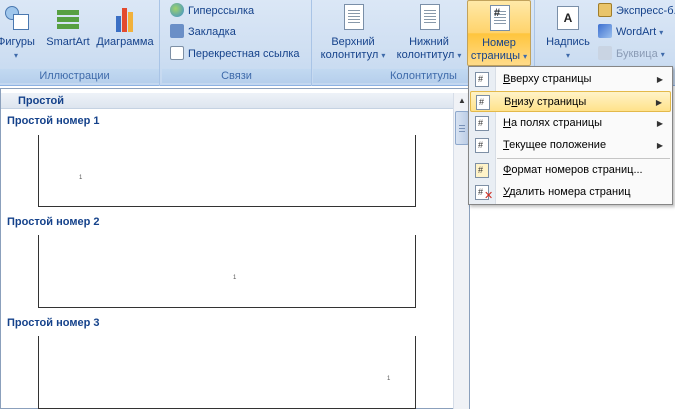  Describe the element at coordinates (68, 42) in the screenshot. I see `smartart-label: SmartArt` at that location.